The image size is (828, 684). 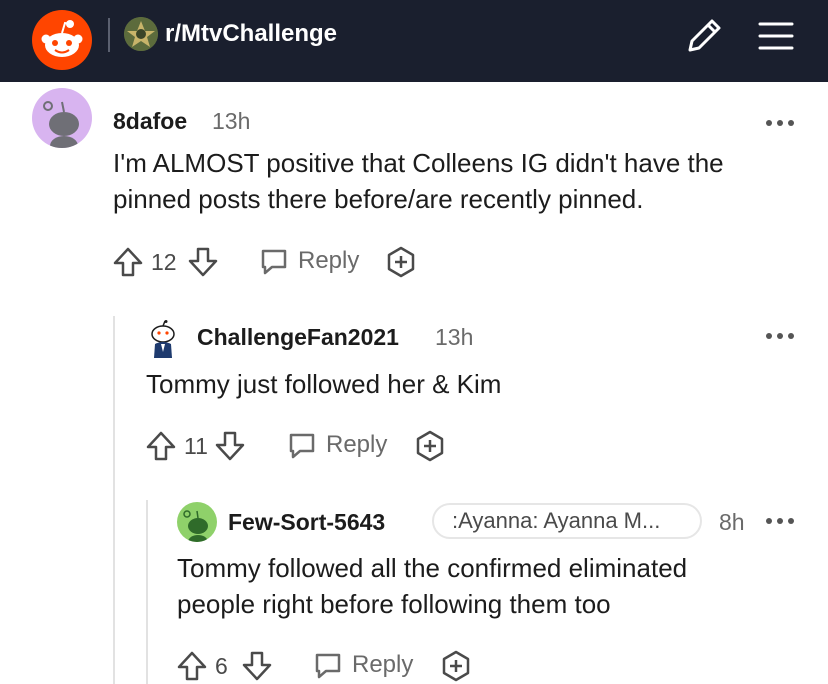 What do you see at coordinates (298, 337) in the screenshot?
I see `comment-username: ChallengeFan2021` at bounding box center [298, 337].